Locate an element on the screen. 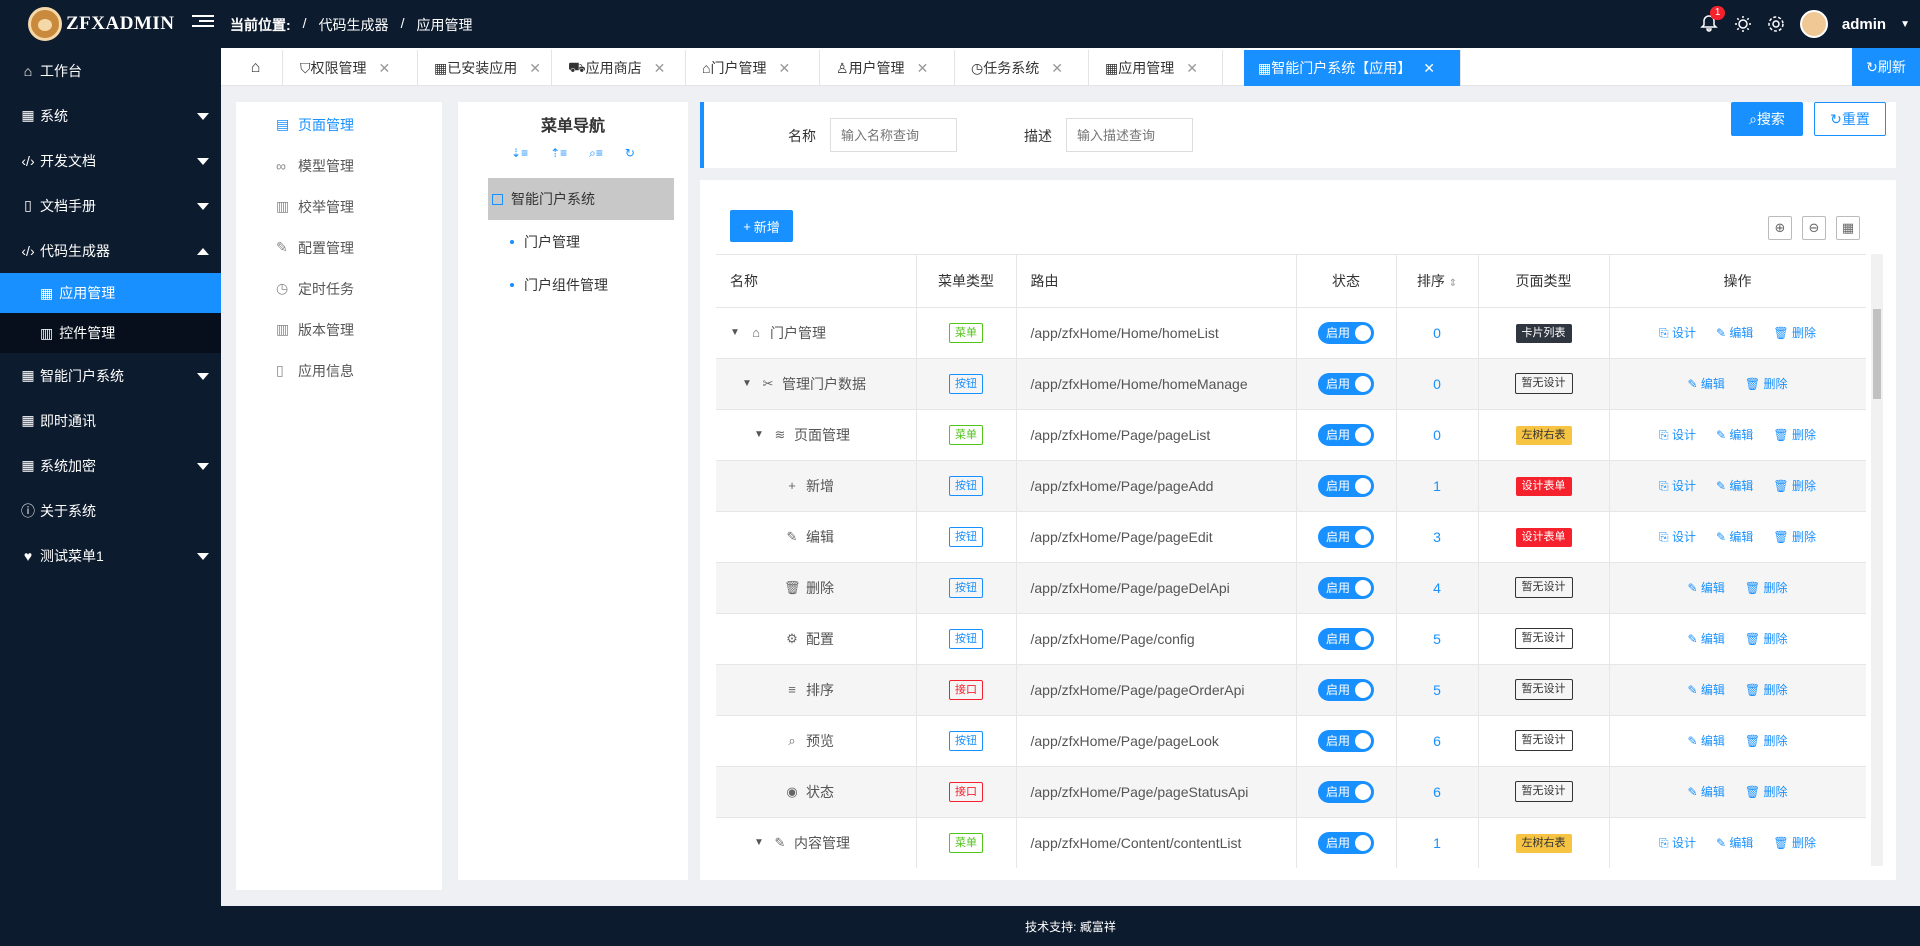  logo: ZFXADMIN is located at coordinates (101, 24).